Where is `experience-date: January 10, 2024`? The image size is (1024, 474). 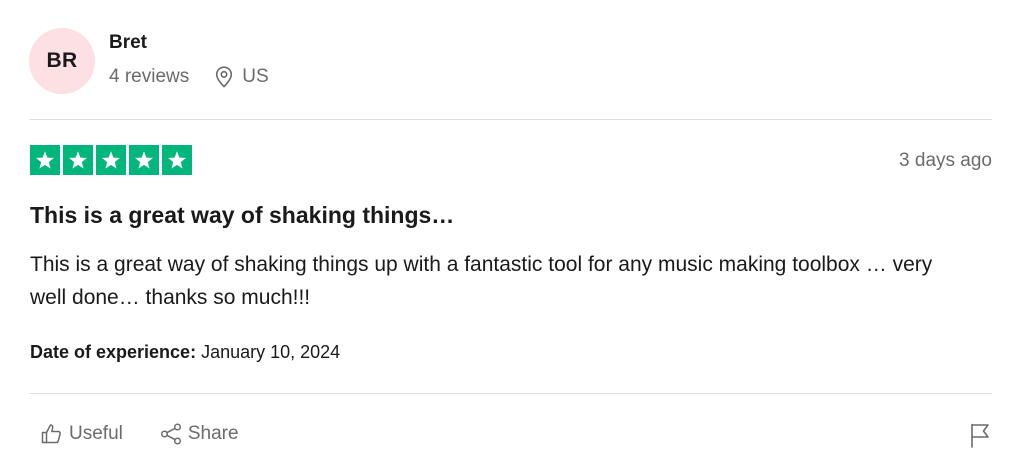
experience-date: January 10, 2024 is located at coordinates (271, 352).